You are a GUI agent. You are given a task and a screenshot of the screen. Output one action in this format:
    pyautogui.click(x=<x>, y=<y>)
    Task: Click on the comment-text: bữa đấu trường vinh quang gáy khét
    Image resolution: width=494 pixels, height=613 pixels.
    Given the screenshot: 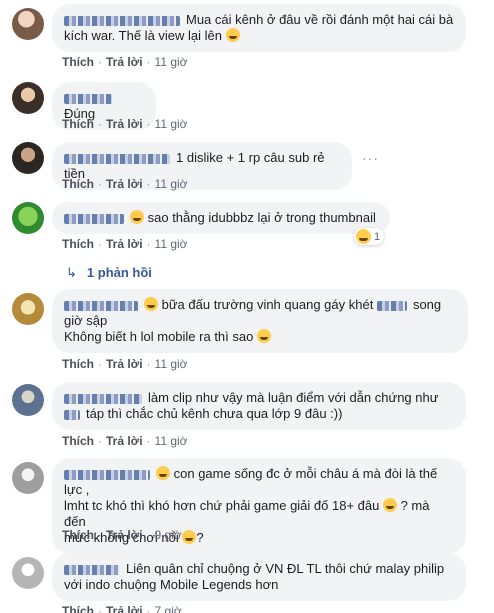 What is the action you would take?
    pyautogui.click(x=267, y=304)
    